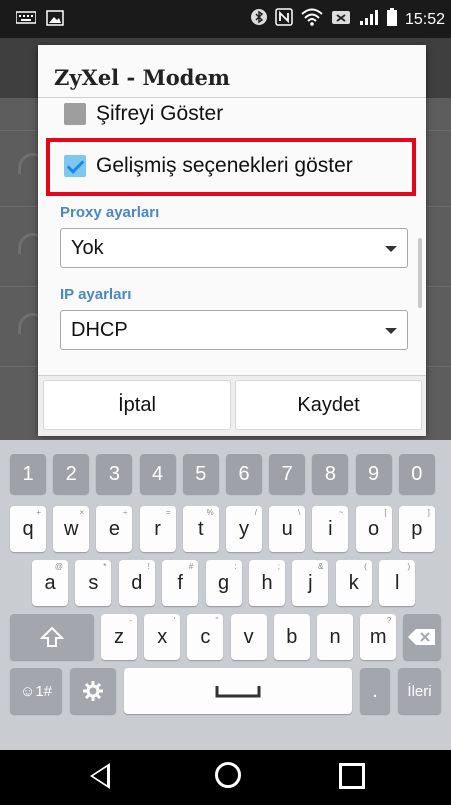 This screenshot has width=451, height=805. What do you see at coordinates (385, 512) in the screenshot?
I see `key-hint: [` at bounding box center [385, 512].